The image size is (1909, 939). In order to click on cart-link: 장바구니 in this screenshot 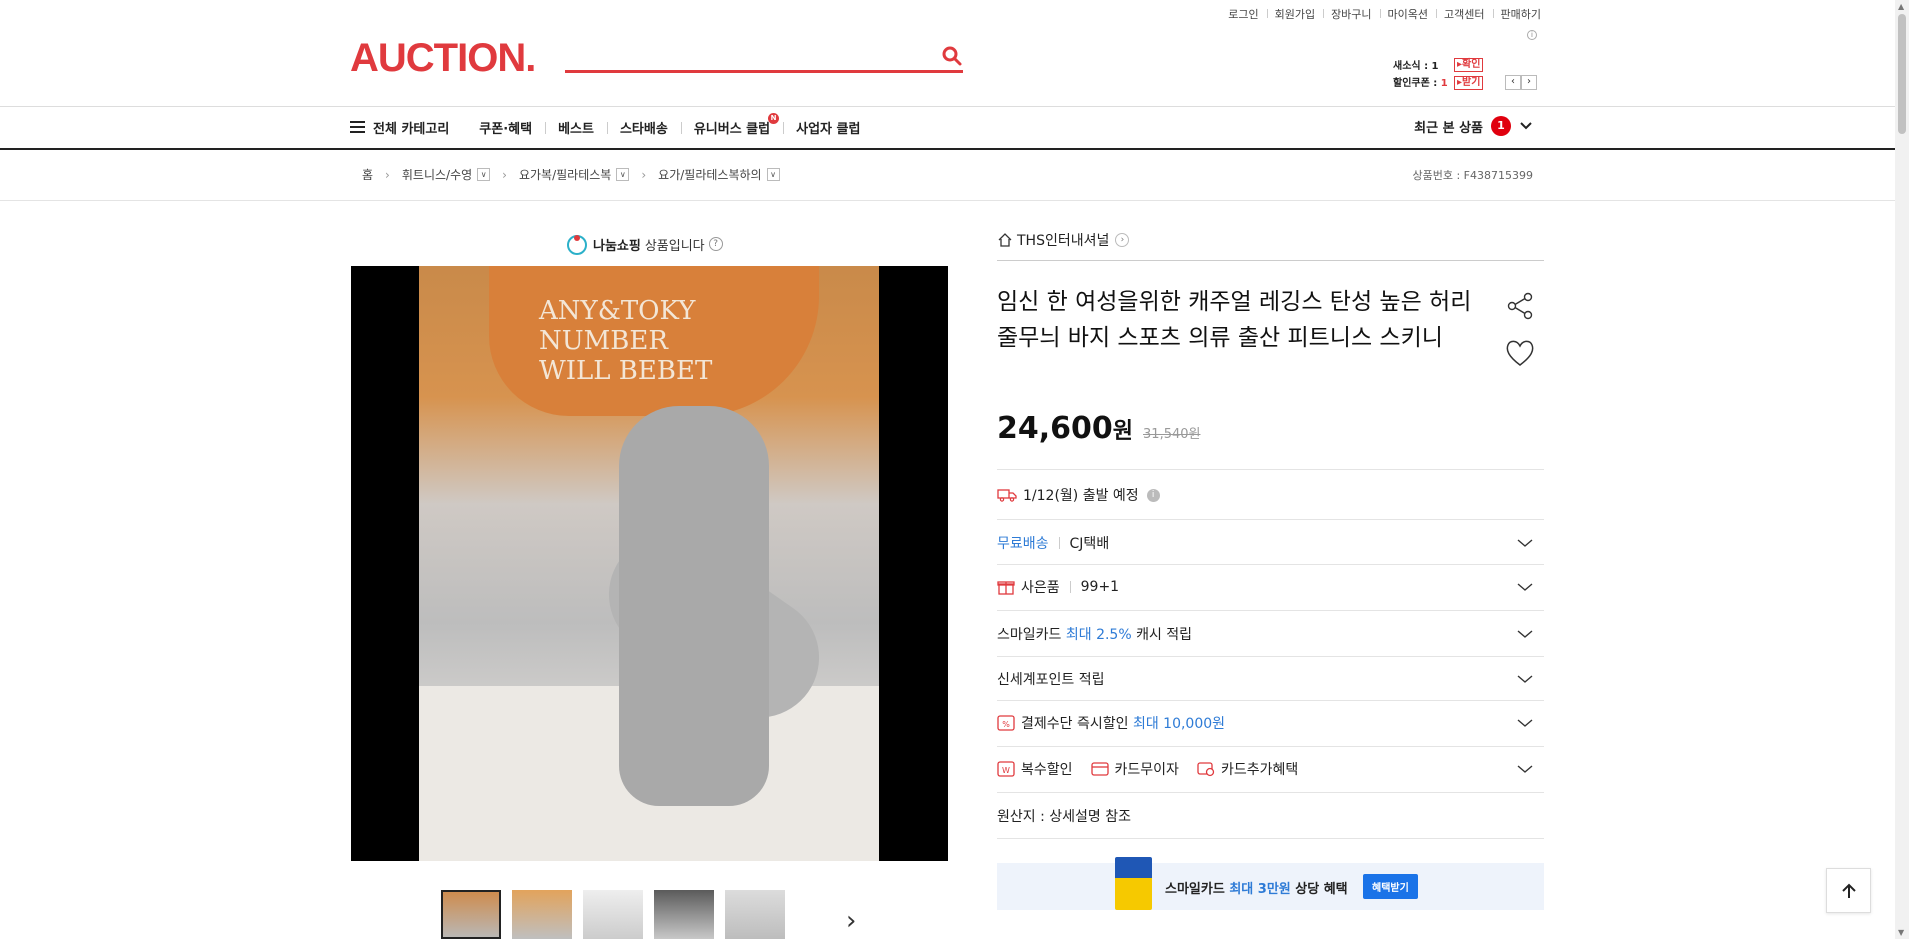, I will do `click(1351, 14)`.